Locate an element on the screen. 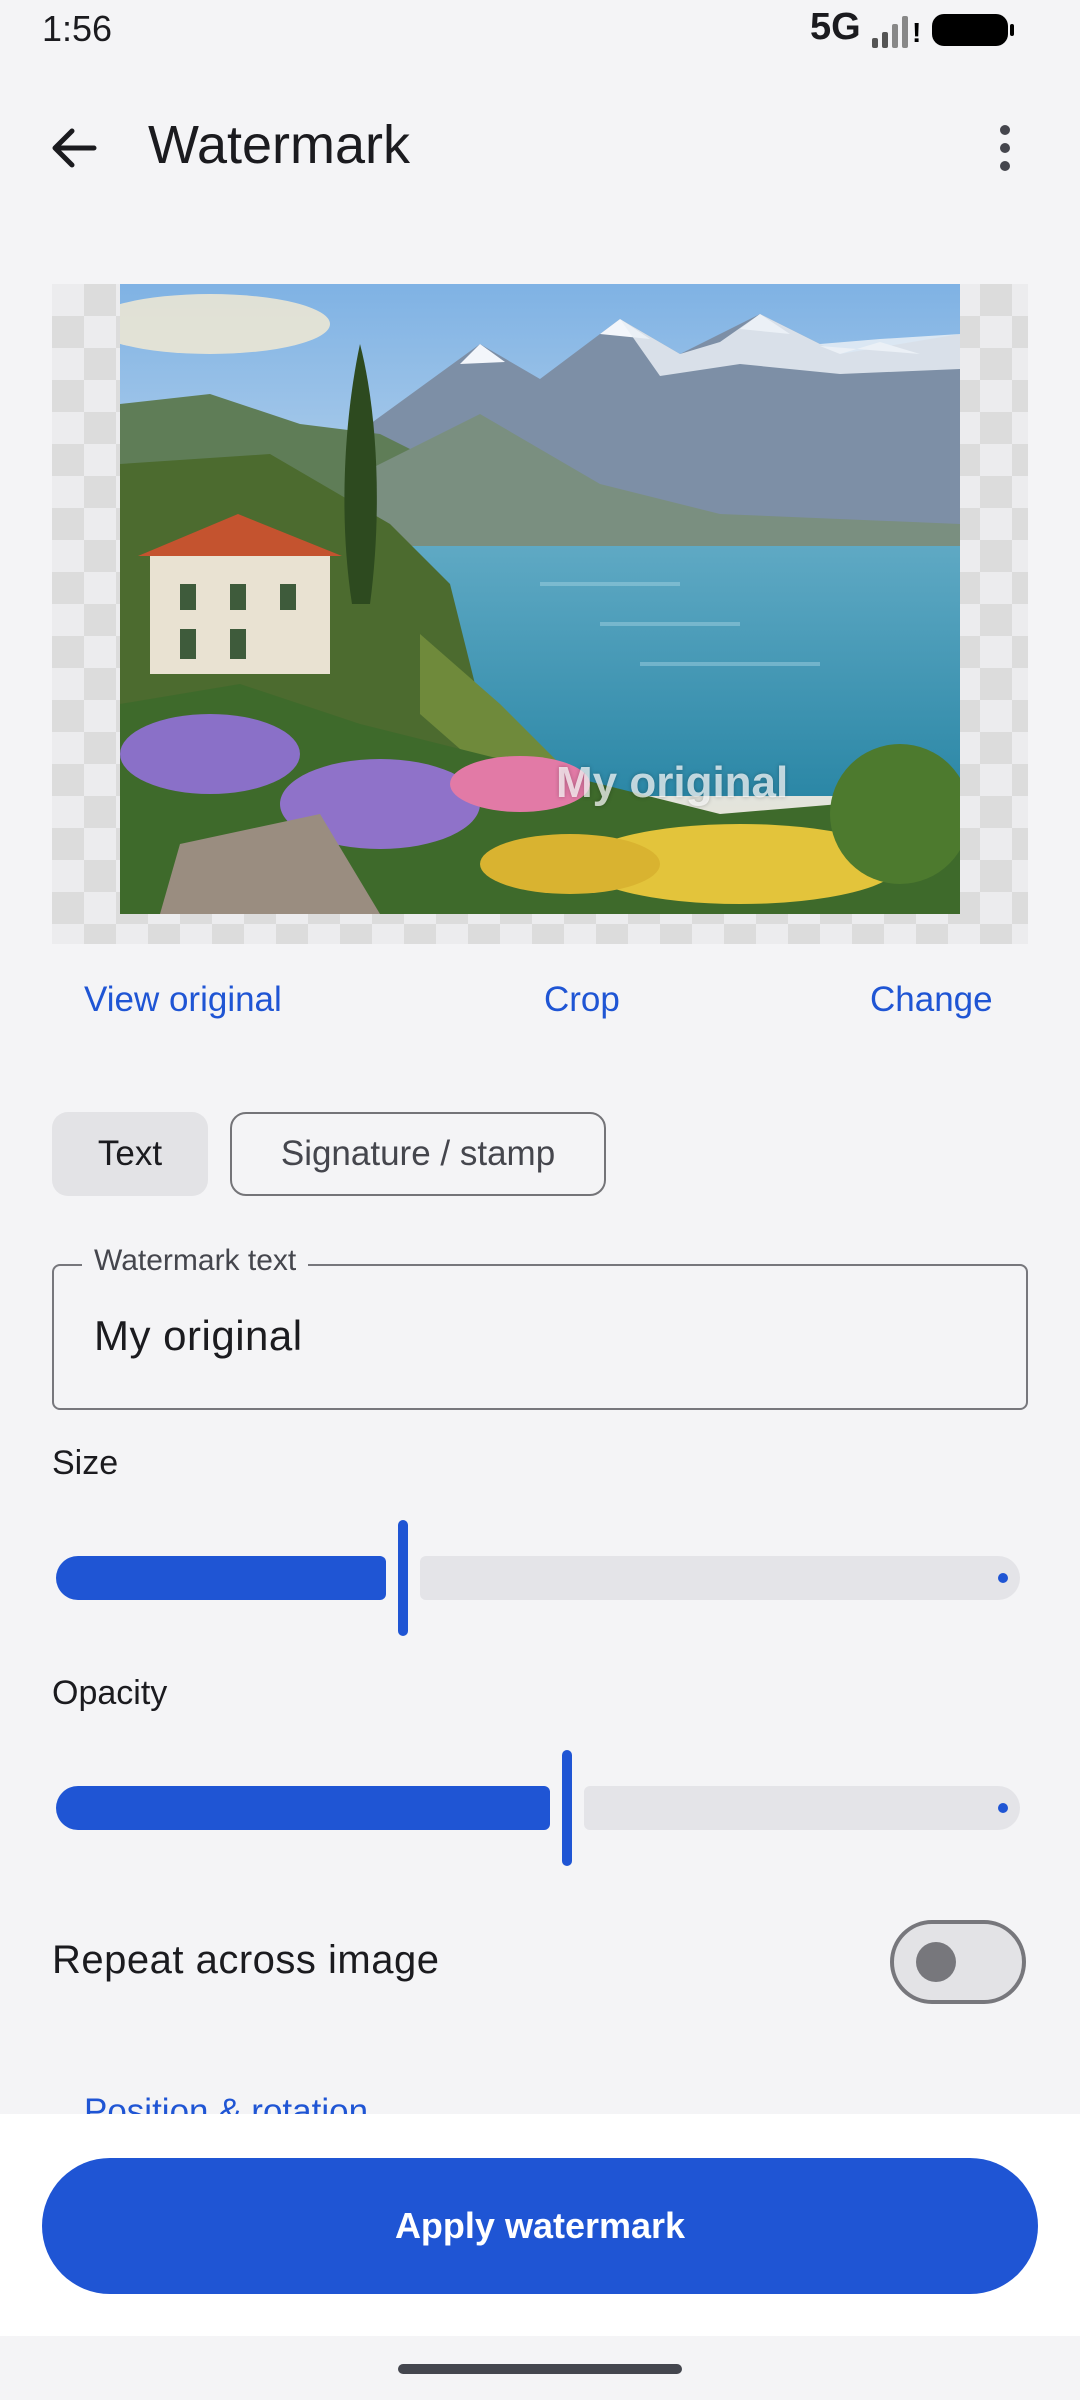 This screenshot has width=1080, height=2400. size-slider-active-track is located at coordinates (221, 1578).